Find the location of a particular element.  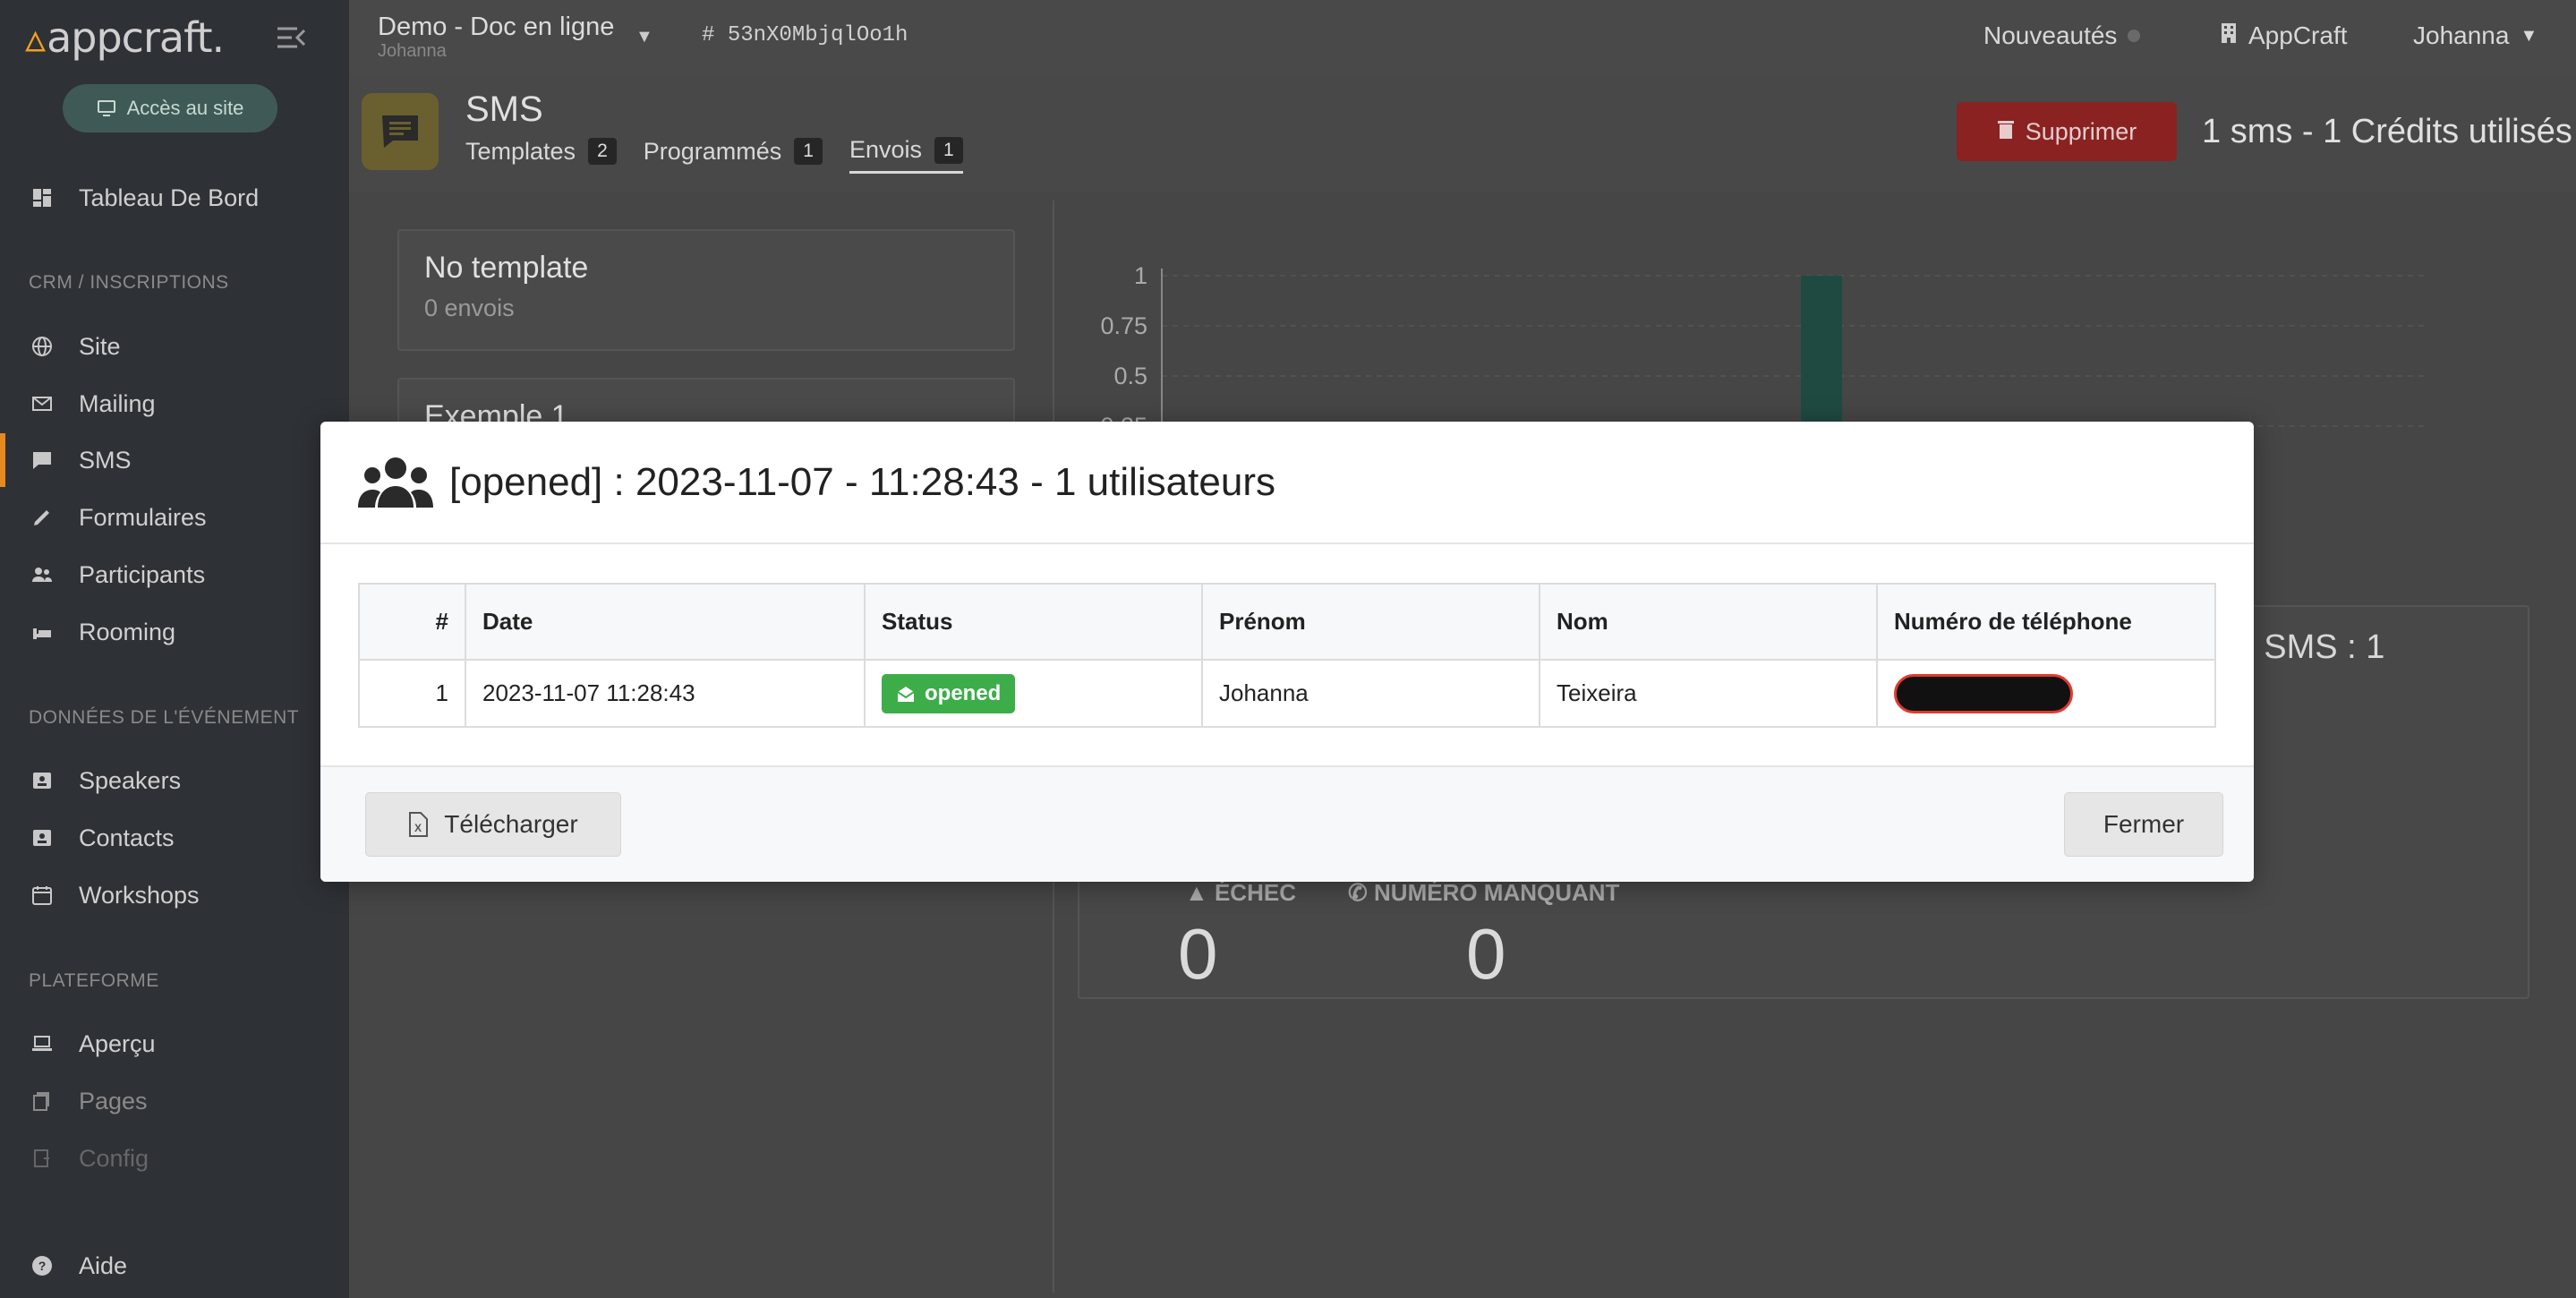

collapse-sidebar-icon is located at coordinates (292, 38).